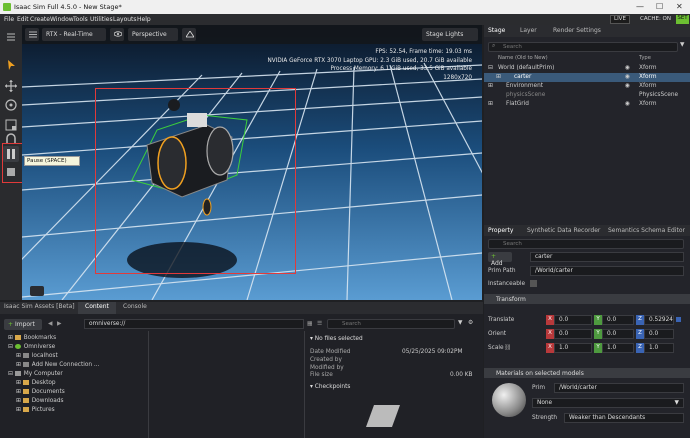 The width and height of the screenshot is (690, 438). Describe the element at coordinates (607, 271) in the screenshot. I see `prim-path-field: /World/carter` at that location.